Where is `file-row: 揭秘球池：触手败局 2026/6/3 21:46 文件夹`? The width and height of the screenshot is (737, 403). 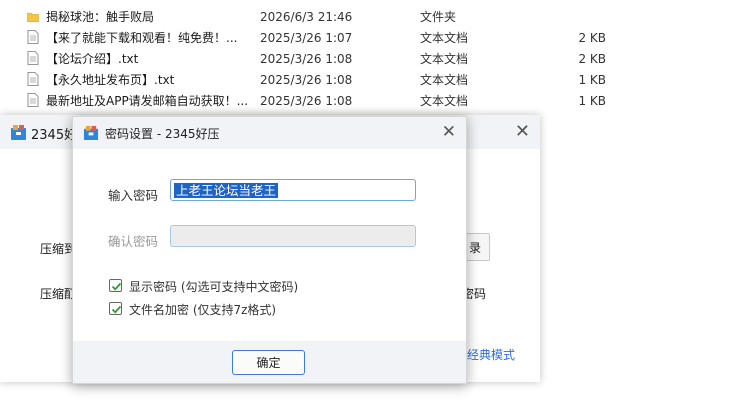
file-row: 揭秘球池：触手败局 2026/6/3 21:46 文件夹 is located at coordinates (368, 16).